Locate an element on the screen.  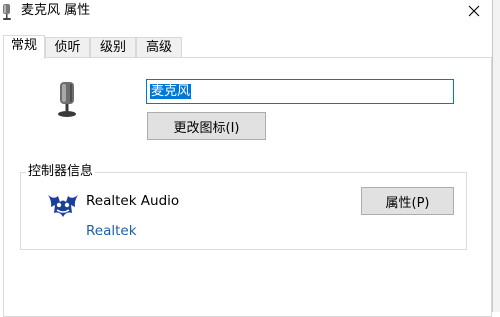
properties-button: 属性(P) is located at coordinates (407, 201).